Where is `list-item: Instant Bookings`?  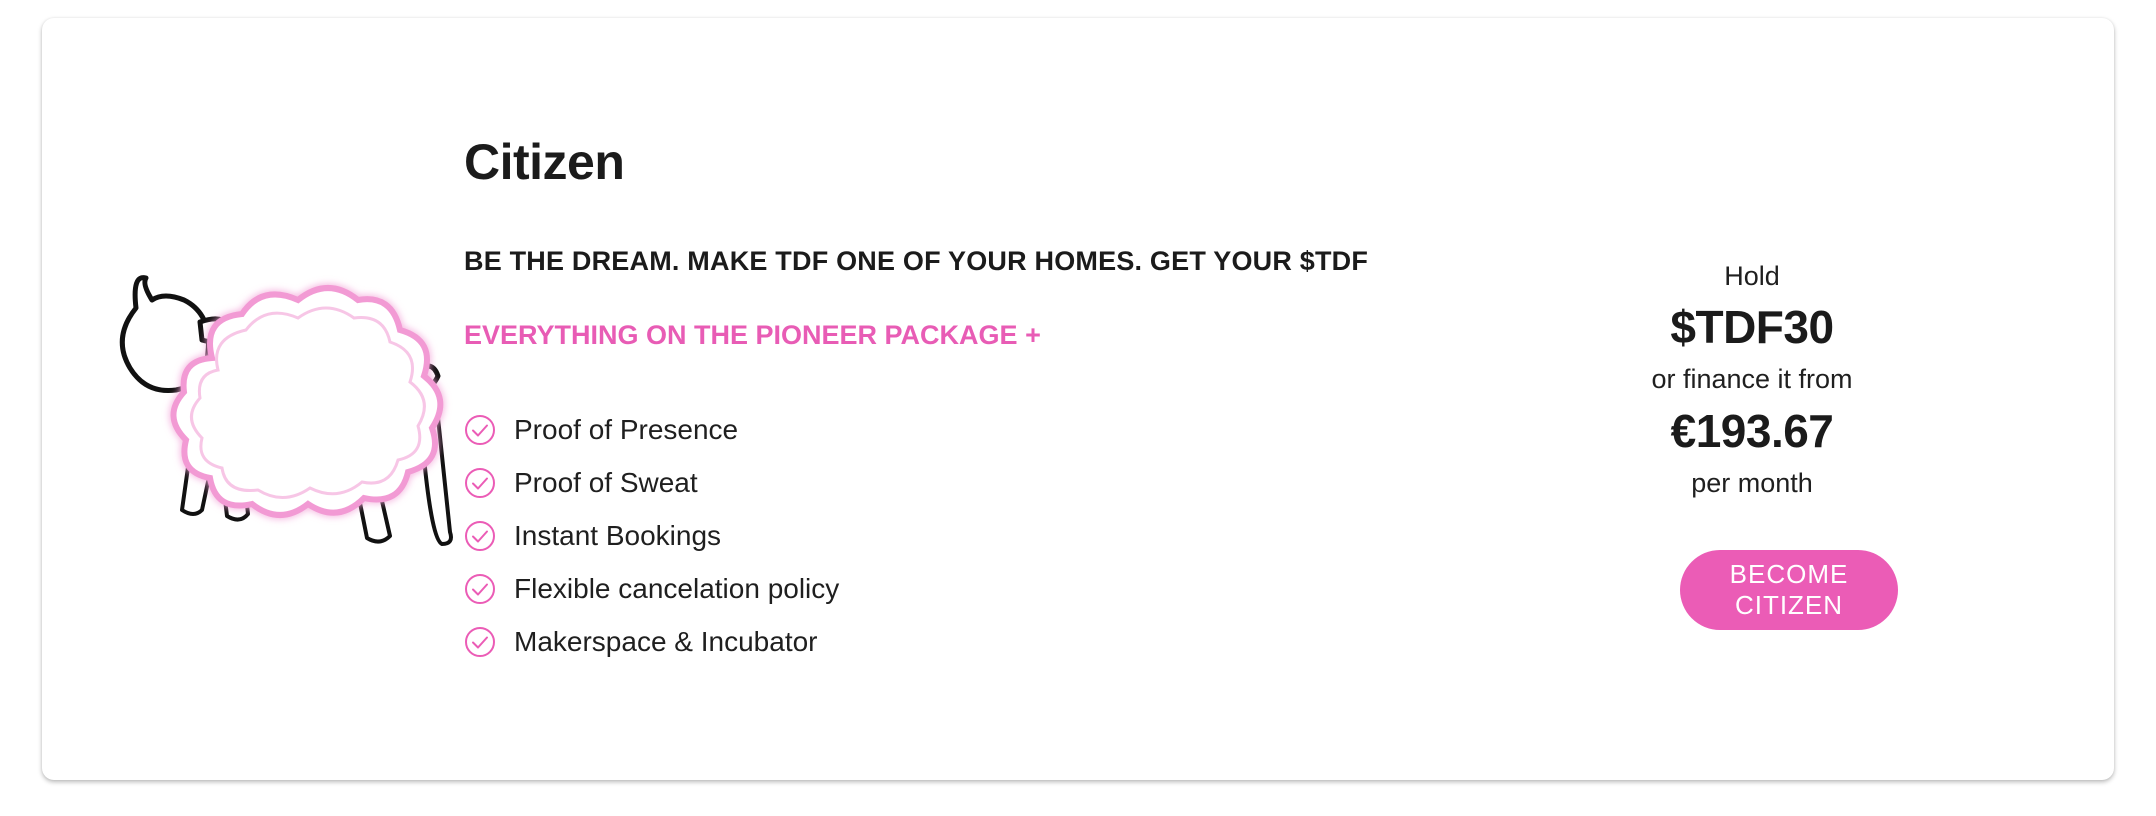
list-item: Instant Bookings is located at coordinates (651, 535).